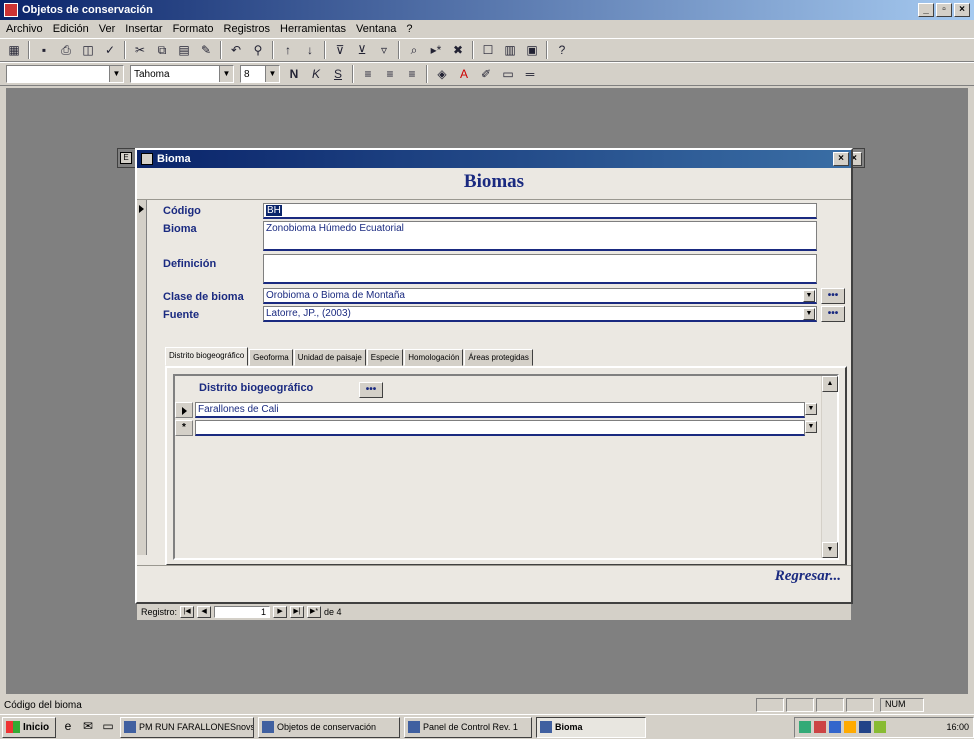 This screenshot has width=974, height=739. What do you see at coordinates (926, 10) in the screenshot?
I see `minimize-button: _` at bounding box center [926, 10].